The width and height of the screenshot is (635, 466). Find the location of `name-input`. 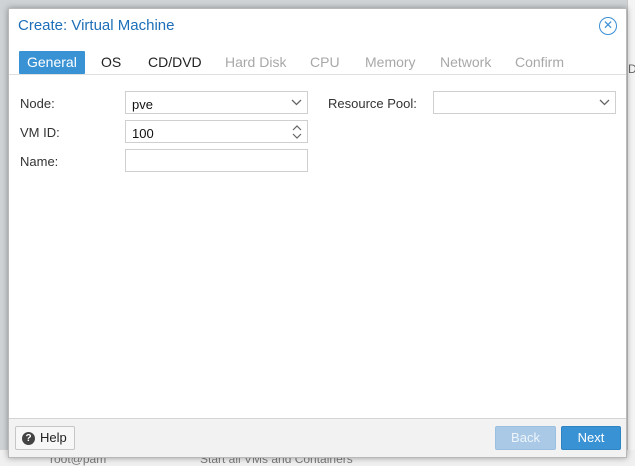

name-input is located at coordinates (216, 160).